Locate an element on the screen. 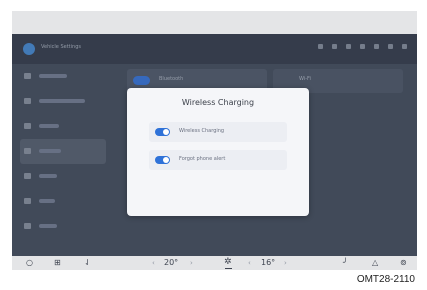 This screenshot has height=290, width=427. passenger-temp: 16° is located at coordinates (268, 262).